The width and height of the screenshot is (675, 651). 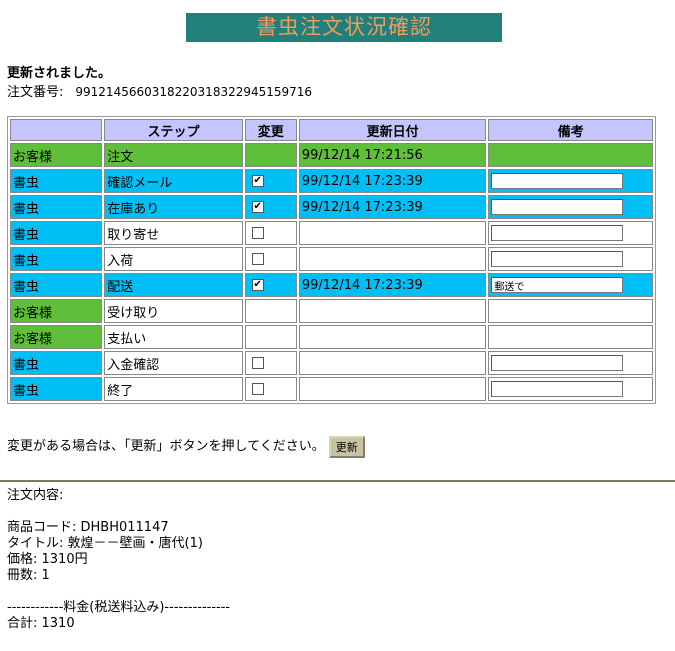 What do you see at coordinates (173, 130) in the screenshot?
I see `header-step: ステップ` at bounding box center [173, 130].